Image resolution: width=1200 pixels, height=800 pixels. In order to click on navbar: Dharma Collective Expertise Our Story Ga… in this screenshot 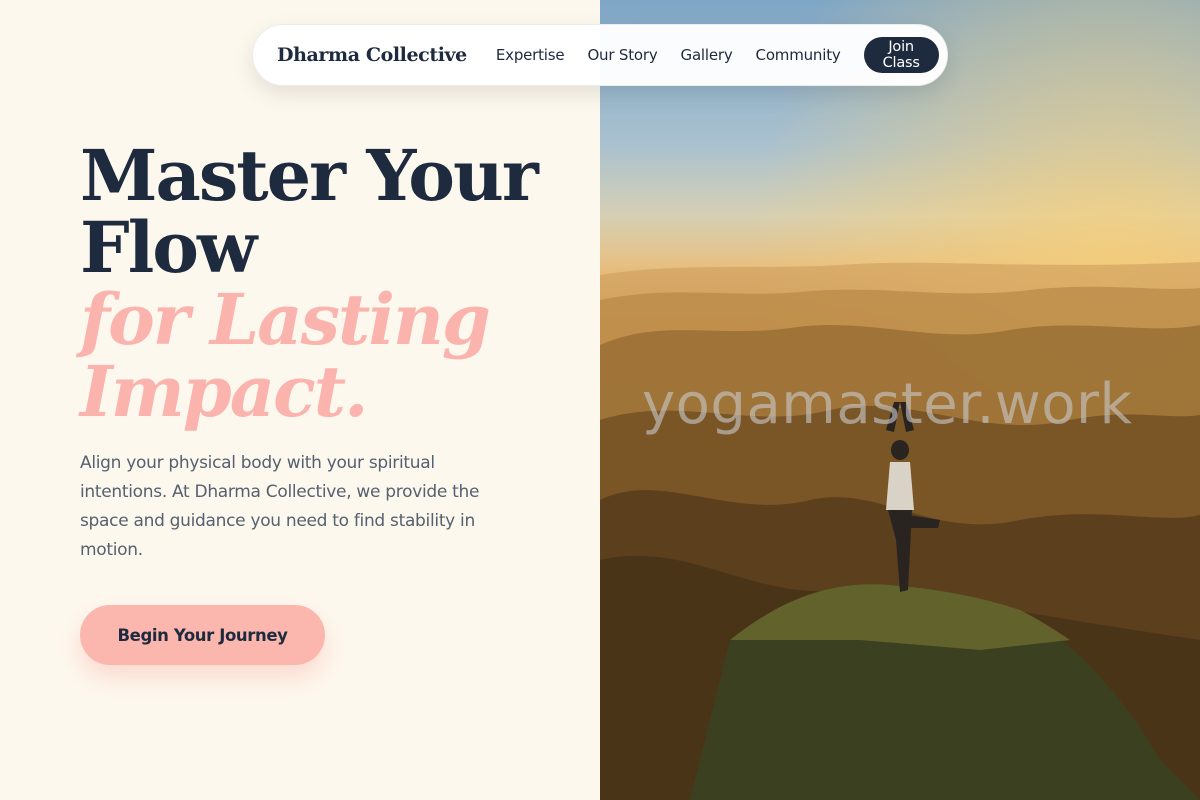, I will do `click(600, 55)`.